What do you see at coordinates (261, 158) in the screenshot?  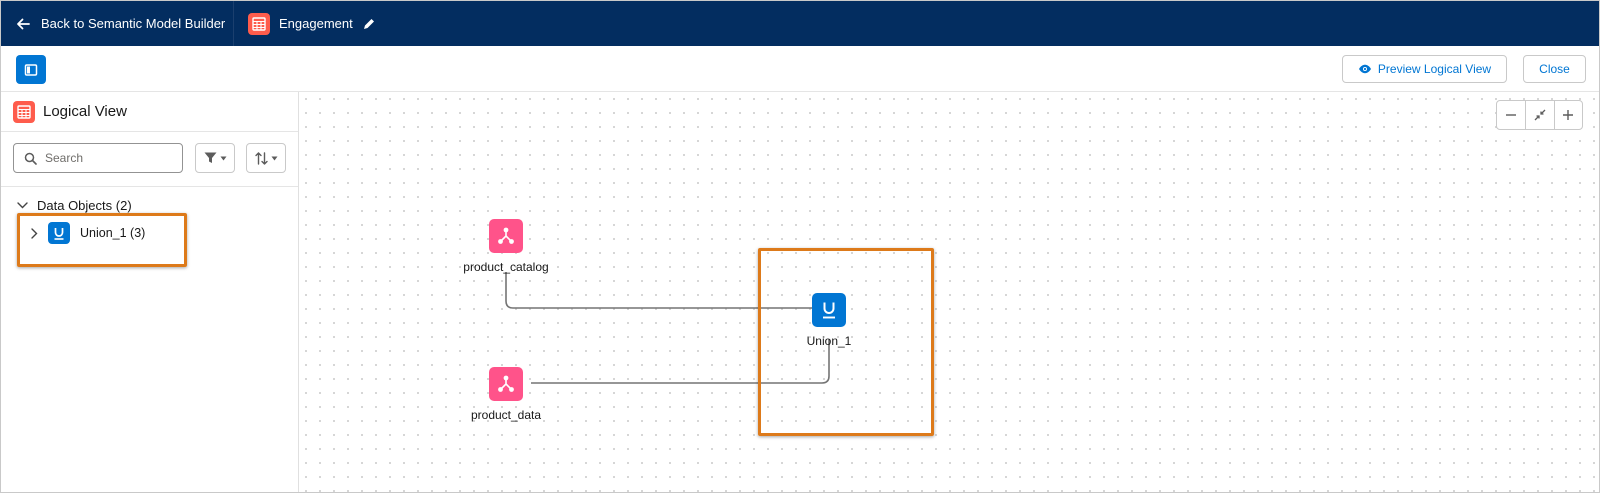 I see `sort-icon` at bounding box center [261, 158].